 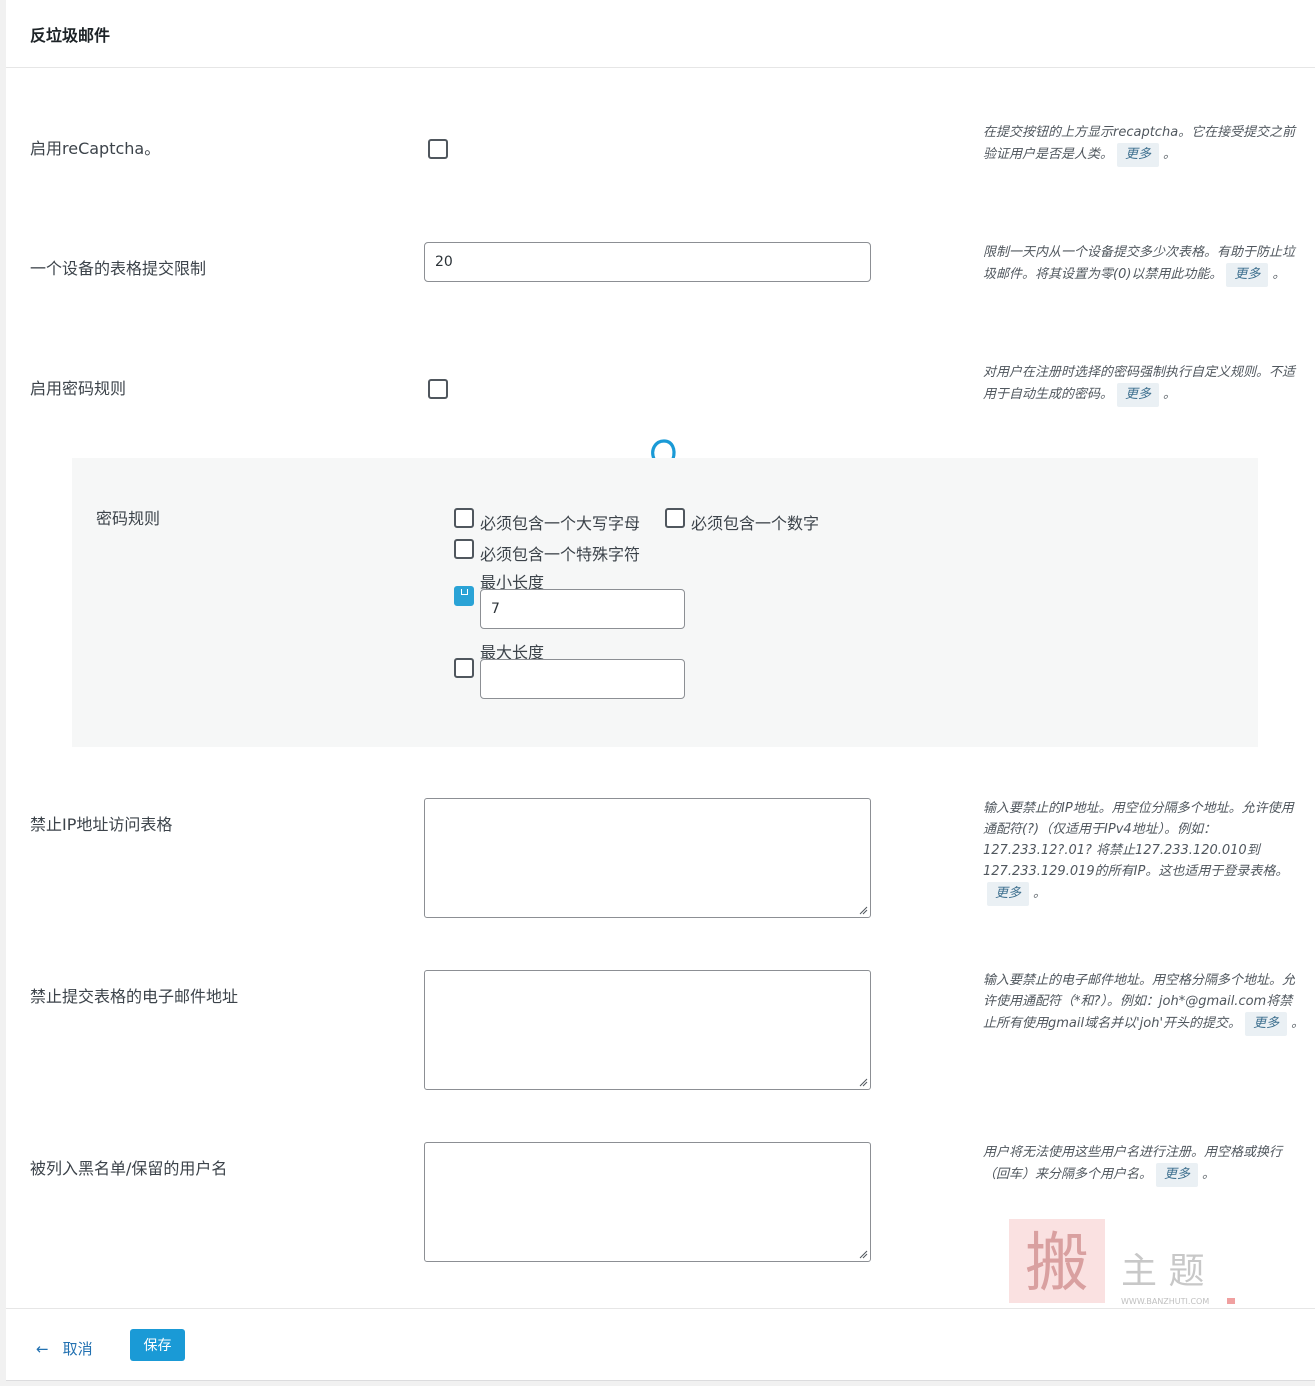 I want to click on banned-ips-label: 禁止IP地址访问表格, so click(x=101, y=824).